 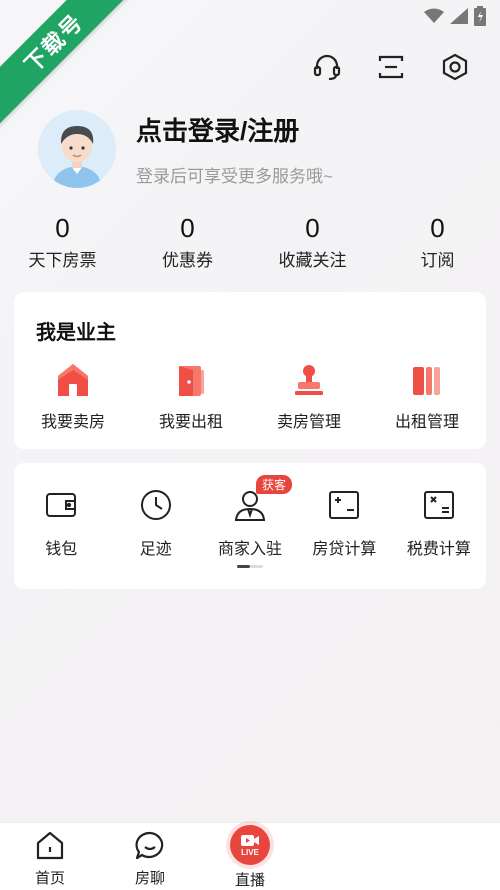 What do you see at coordinates (312, 260) in the screenshot?
I see `stat-label: 收藏关注` at bounding box center [312, 260].